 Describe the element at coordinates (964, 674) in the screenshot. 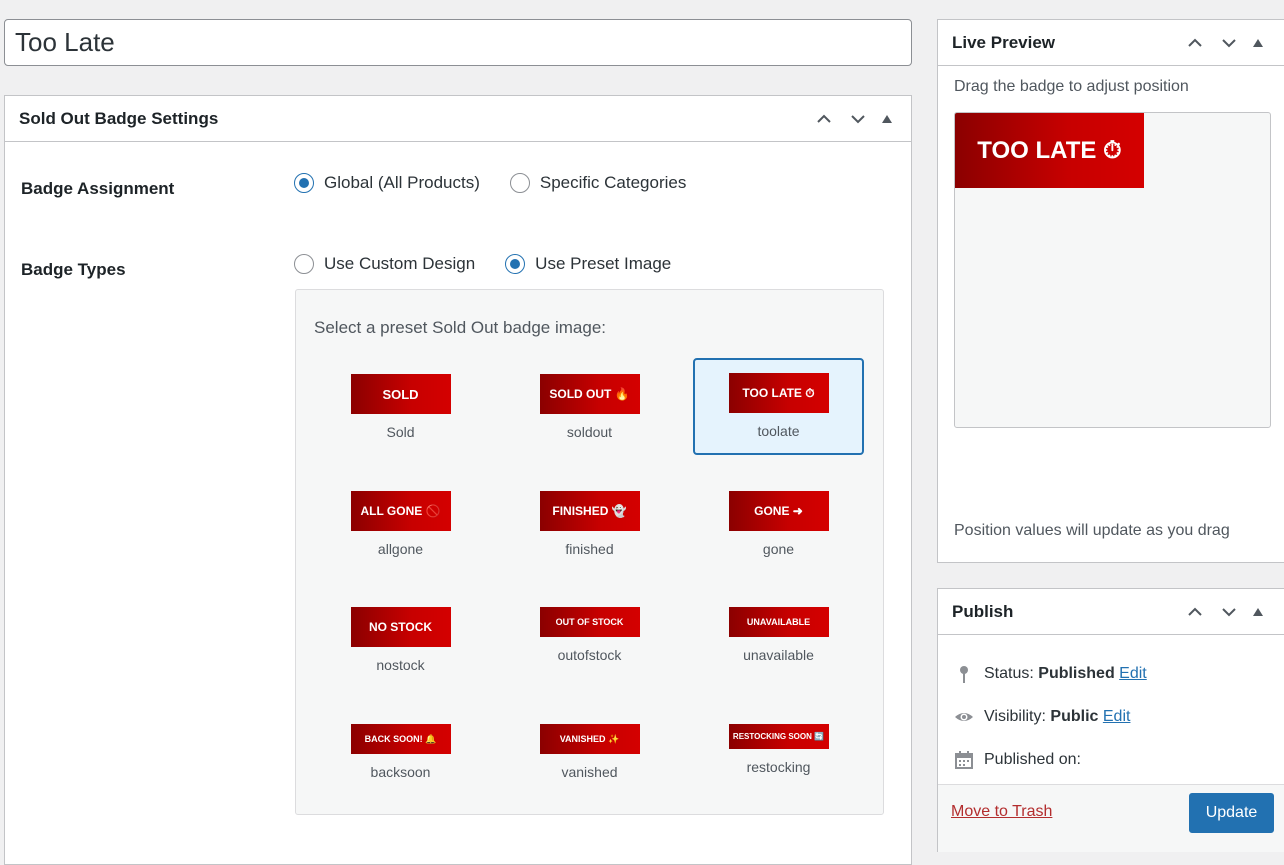

I see `pin-icon` at that location.